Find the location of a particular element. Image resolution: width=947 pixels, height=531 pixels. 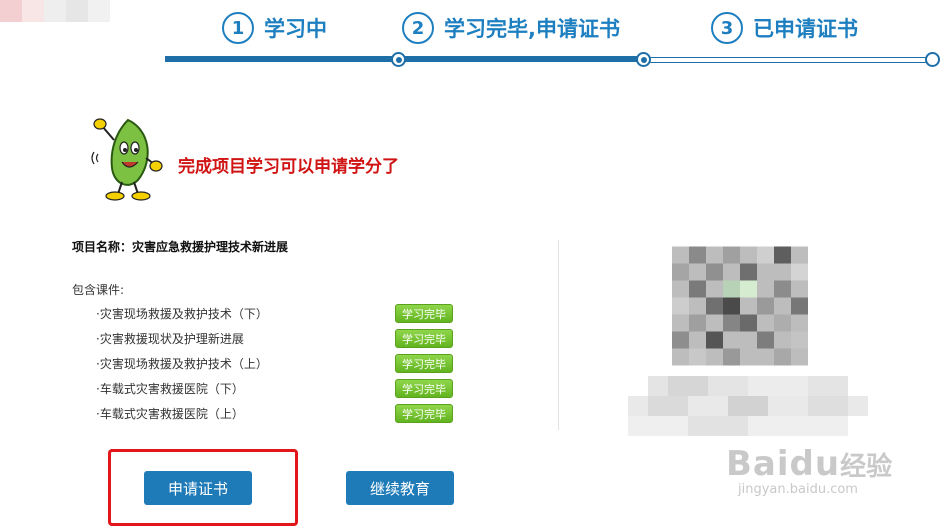

step-2: 2 学习完毕,申请证书 is located at coordinates (511, 28).